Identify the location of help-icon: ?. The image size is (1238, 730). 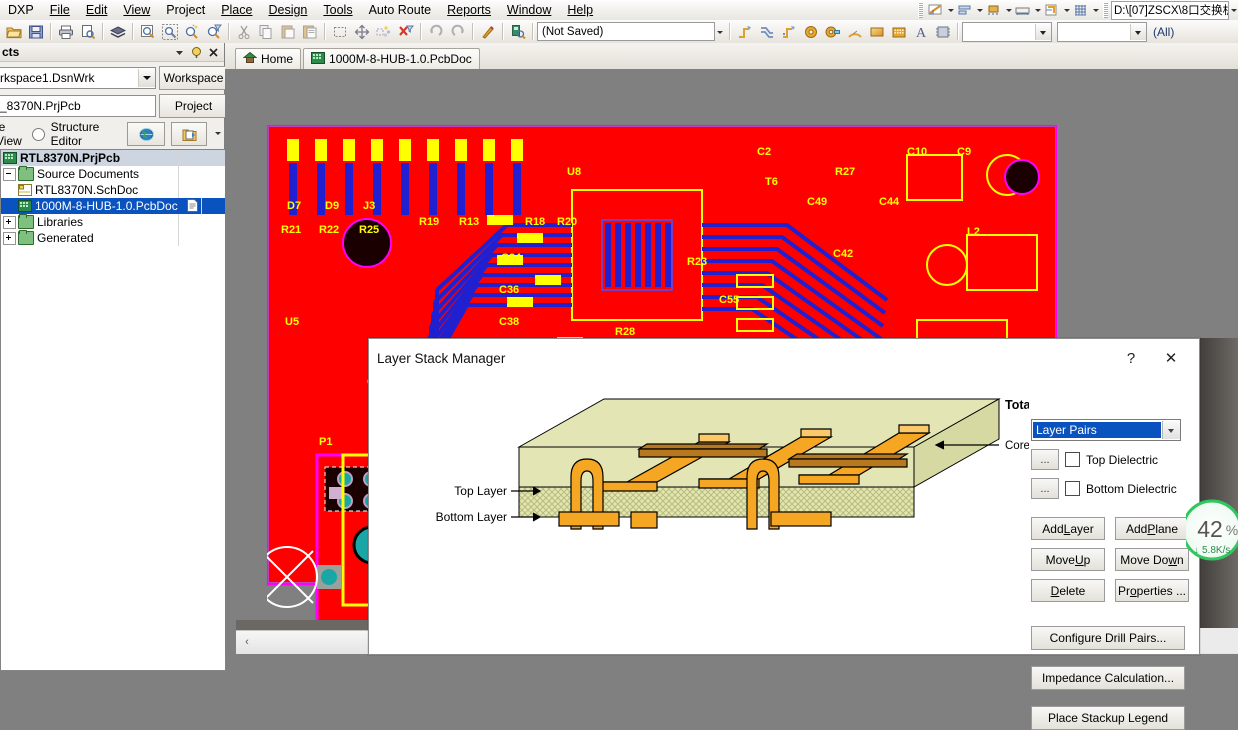
(1131, 358).